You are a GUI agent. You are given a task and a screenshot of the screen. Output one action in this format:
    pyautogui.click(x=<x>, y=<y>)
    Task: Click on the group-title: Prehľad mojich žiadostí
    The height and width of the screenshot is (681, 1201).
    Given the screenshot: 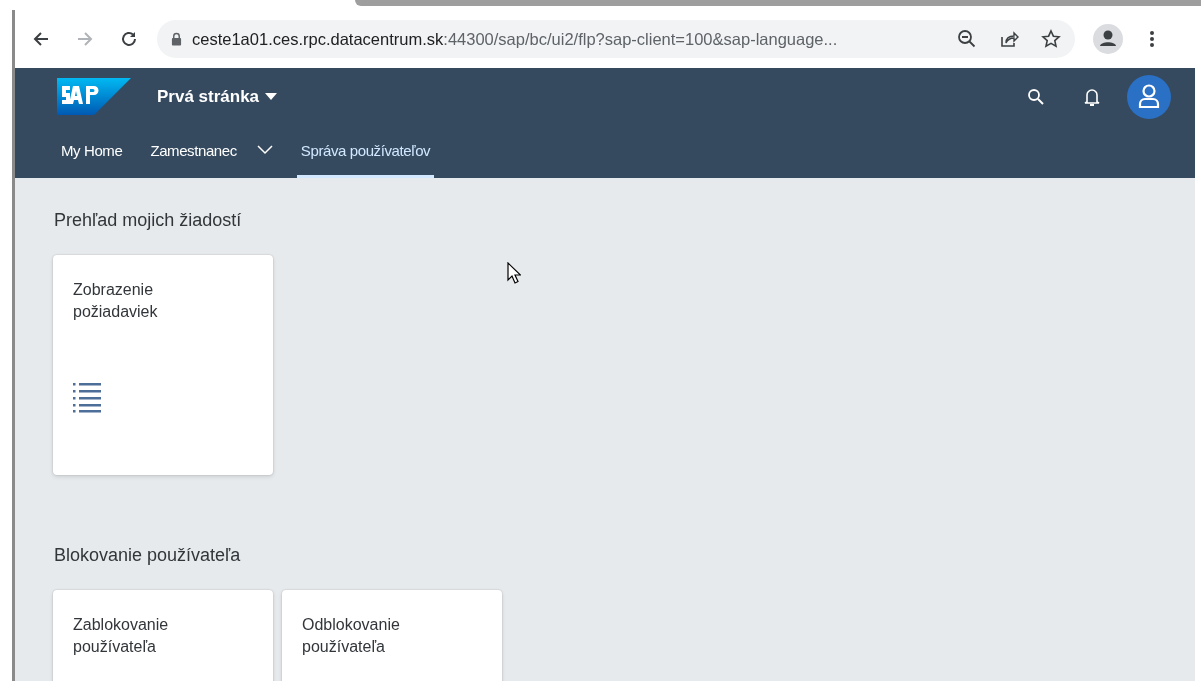 What is the action you would take?
    pyautogui.click(x=148, y=220)
    